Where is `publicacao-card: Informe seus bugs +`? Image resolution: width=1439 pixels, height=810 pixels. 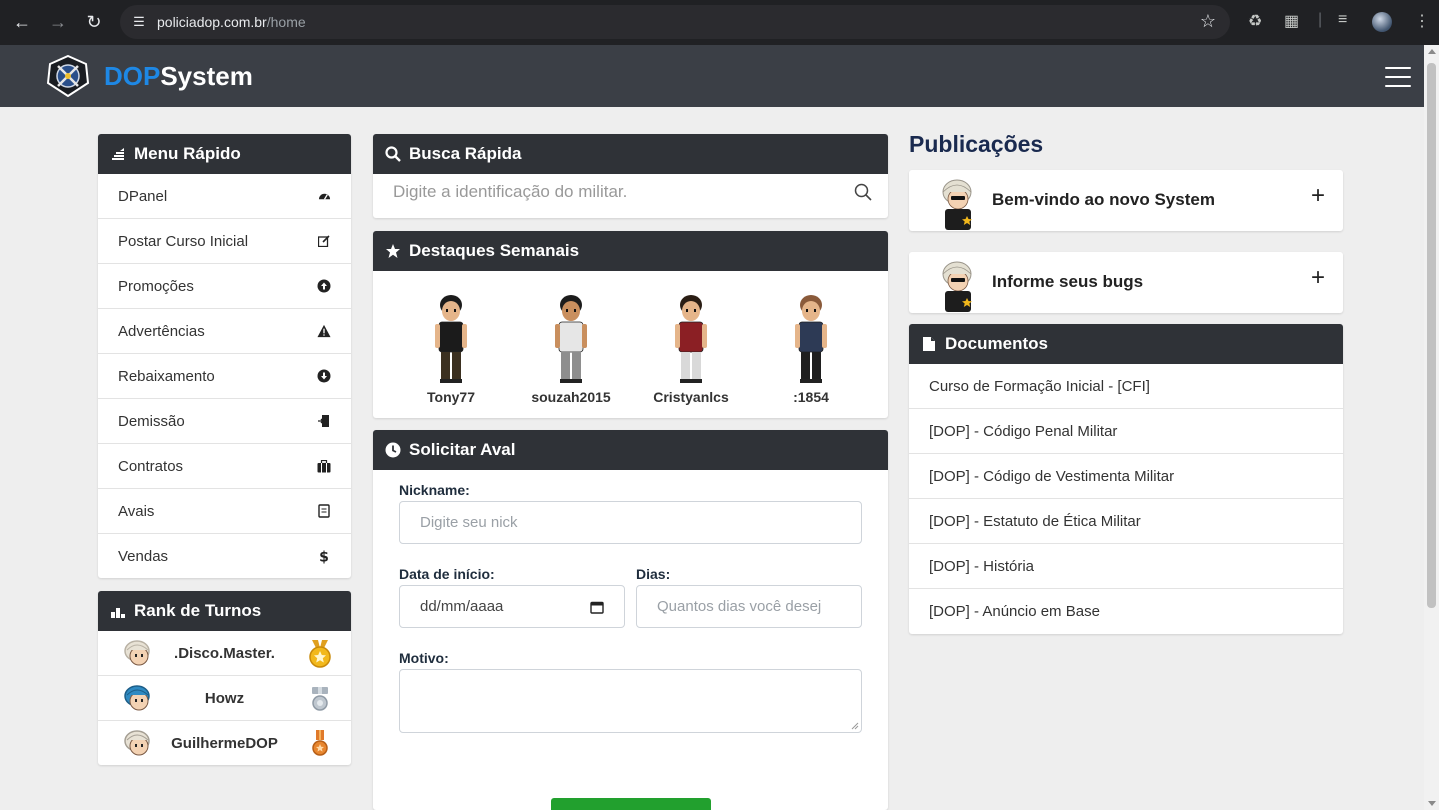 publicacao-card: Informe seus bugs + is located at coordinates (1126, 282).